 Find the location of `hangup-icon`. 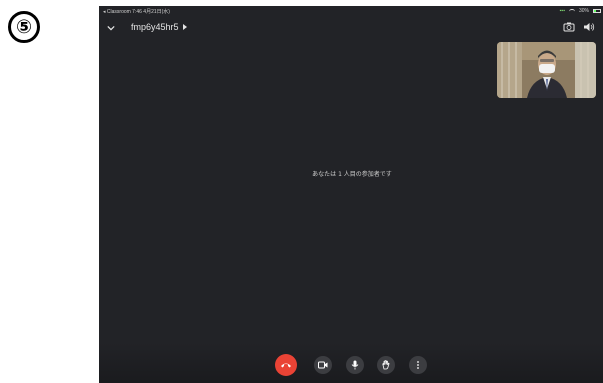

hangup-icon is located at coordinates (286, 365).